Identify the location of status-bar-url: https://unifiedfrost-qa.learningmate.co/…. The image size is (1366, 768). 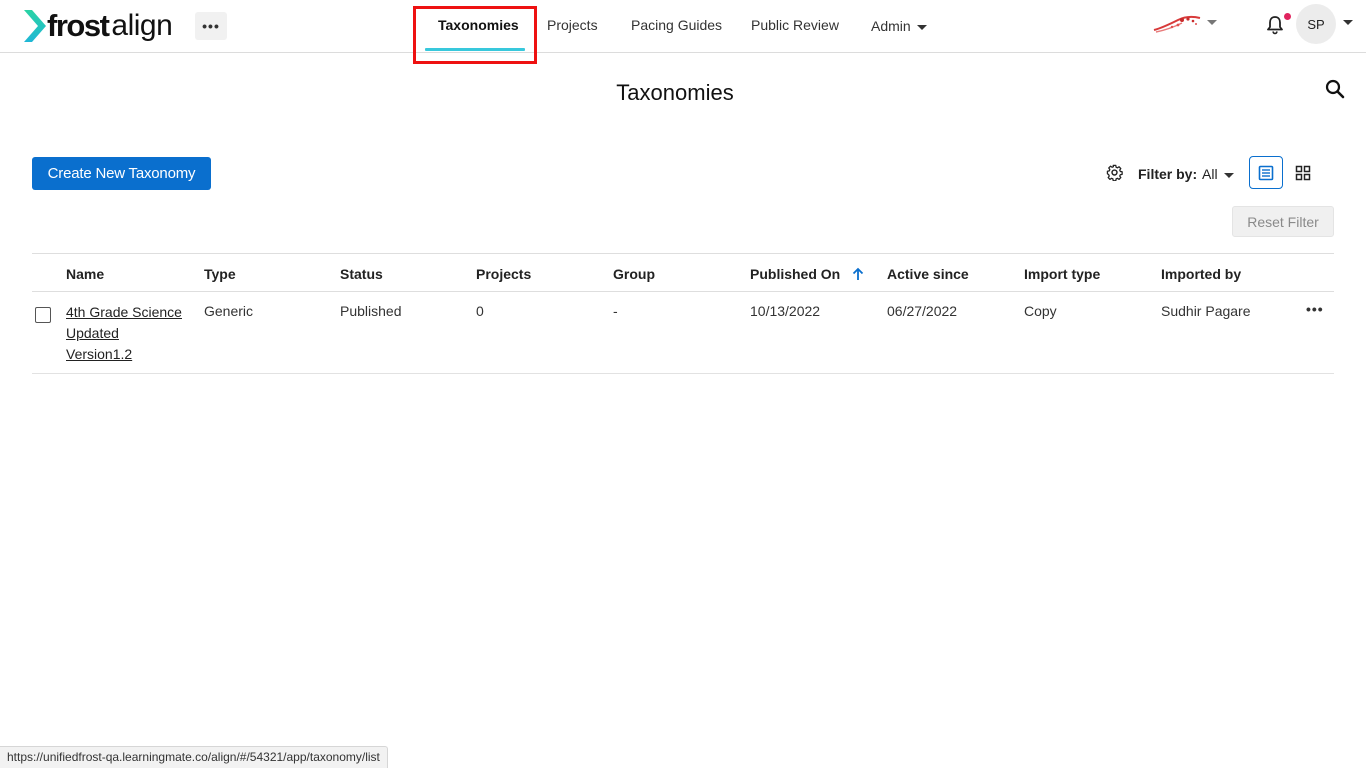
(194, 757).